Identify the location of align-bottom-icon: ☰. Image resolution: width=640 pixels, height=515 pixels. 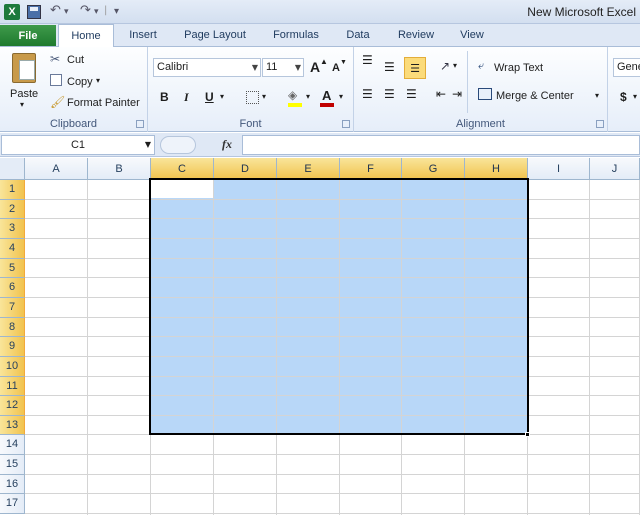
(415, 68).